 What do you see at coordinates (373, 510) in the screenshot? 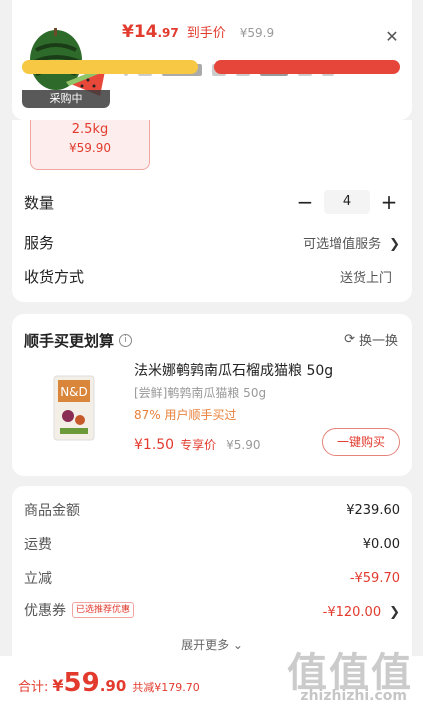
I see `goods-amount: ¥239.60` at bounding box center [373, 510].